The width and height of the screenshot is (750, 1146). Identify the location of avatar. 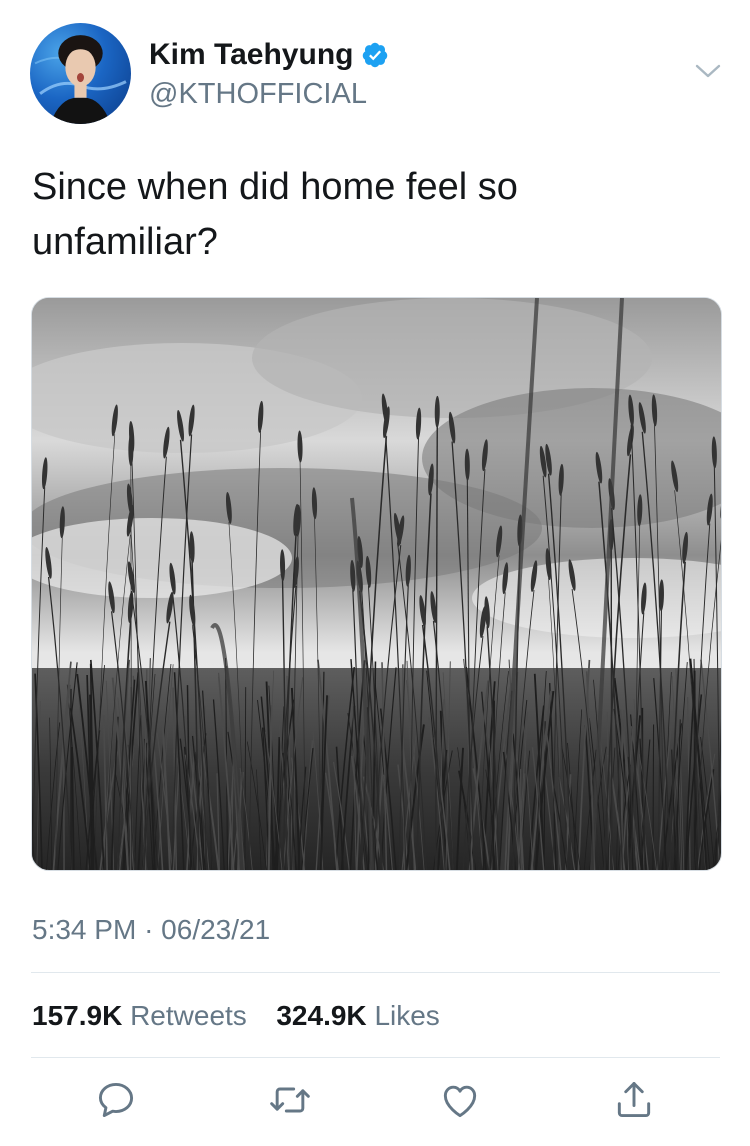
(80, 73).